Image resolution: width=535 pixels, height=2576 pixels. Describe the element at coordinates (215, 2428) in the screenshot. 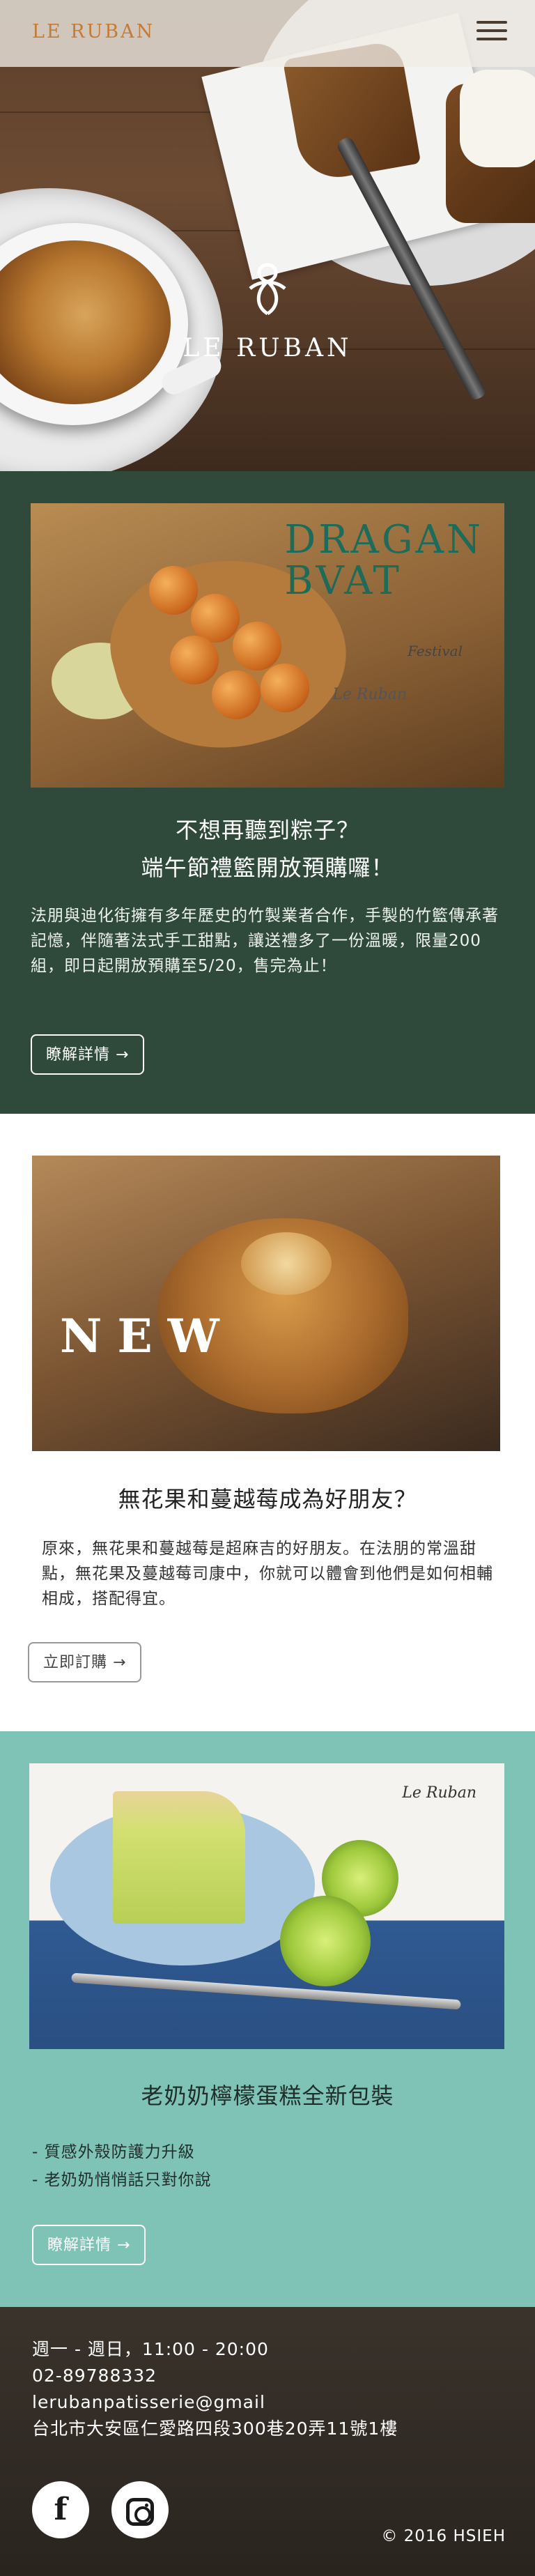

I see `address: 台北市大安區仁愛路四段300巷20弄11號1樓` at that location.